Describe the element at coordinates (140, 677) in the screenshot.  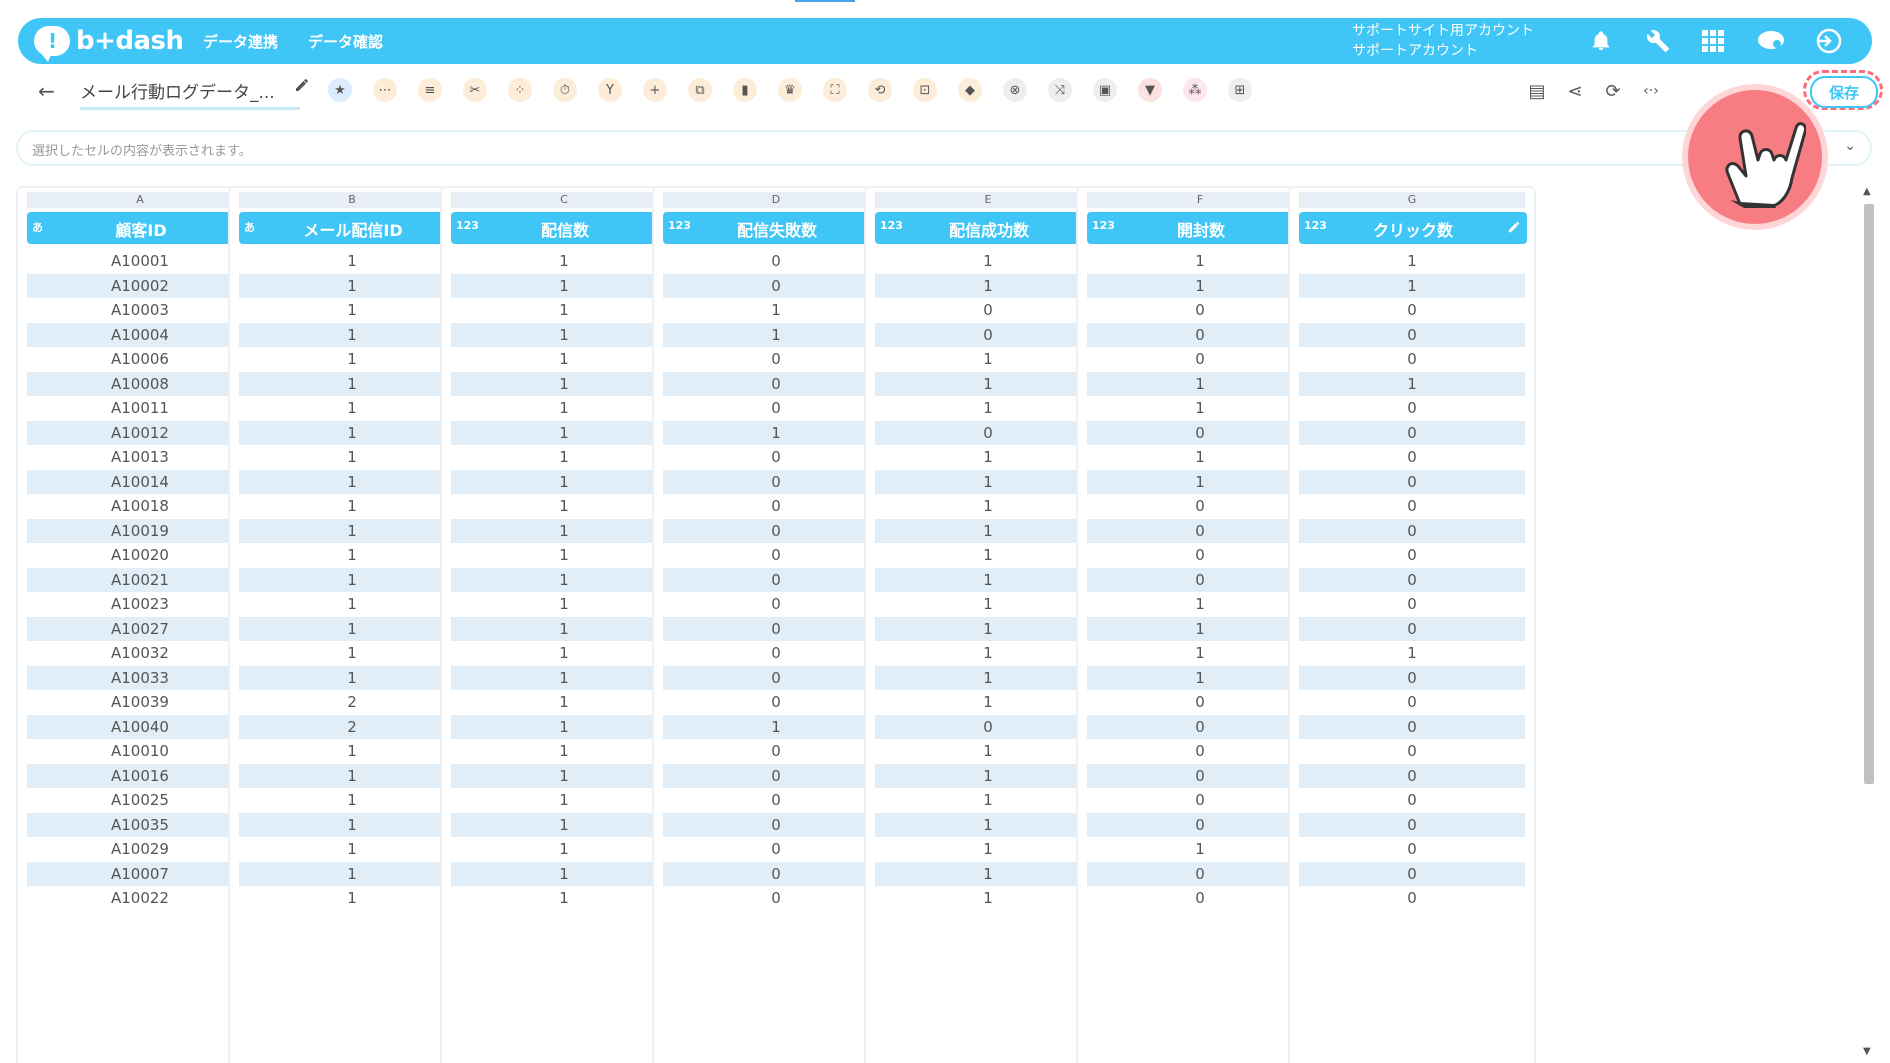
I see `table-cell: A10033` at that location.